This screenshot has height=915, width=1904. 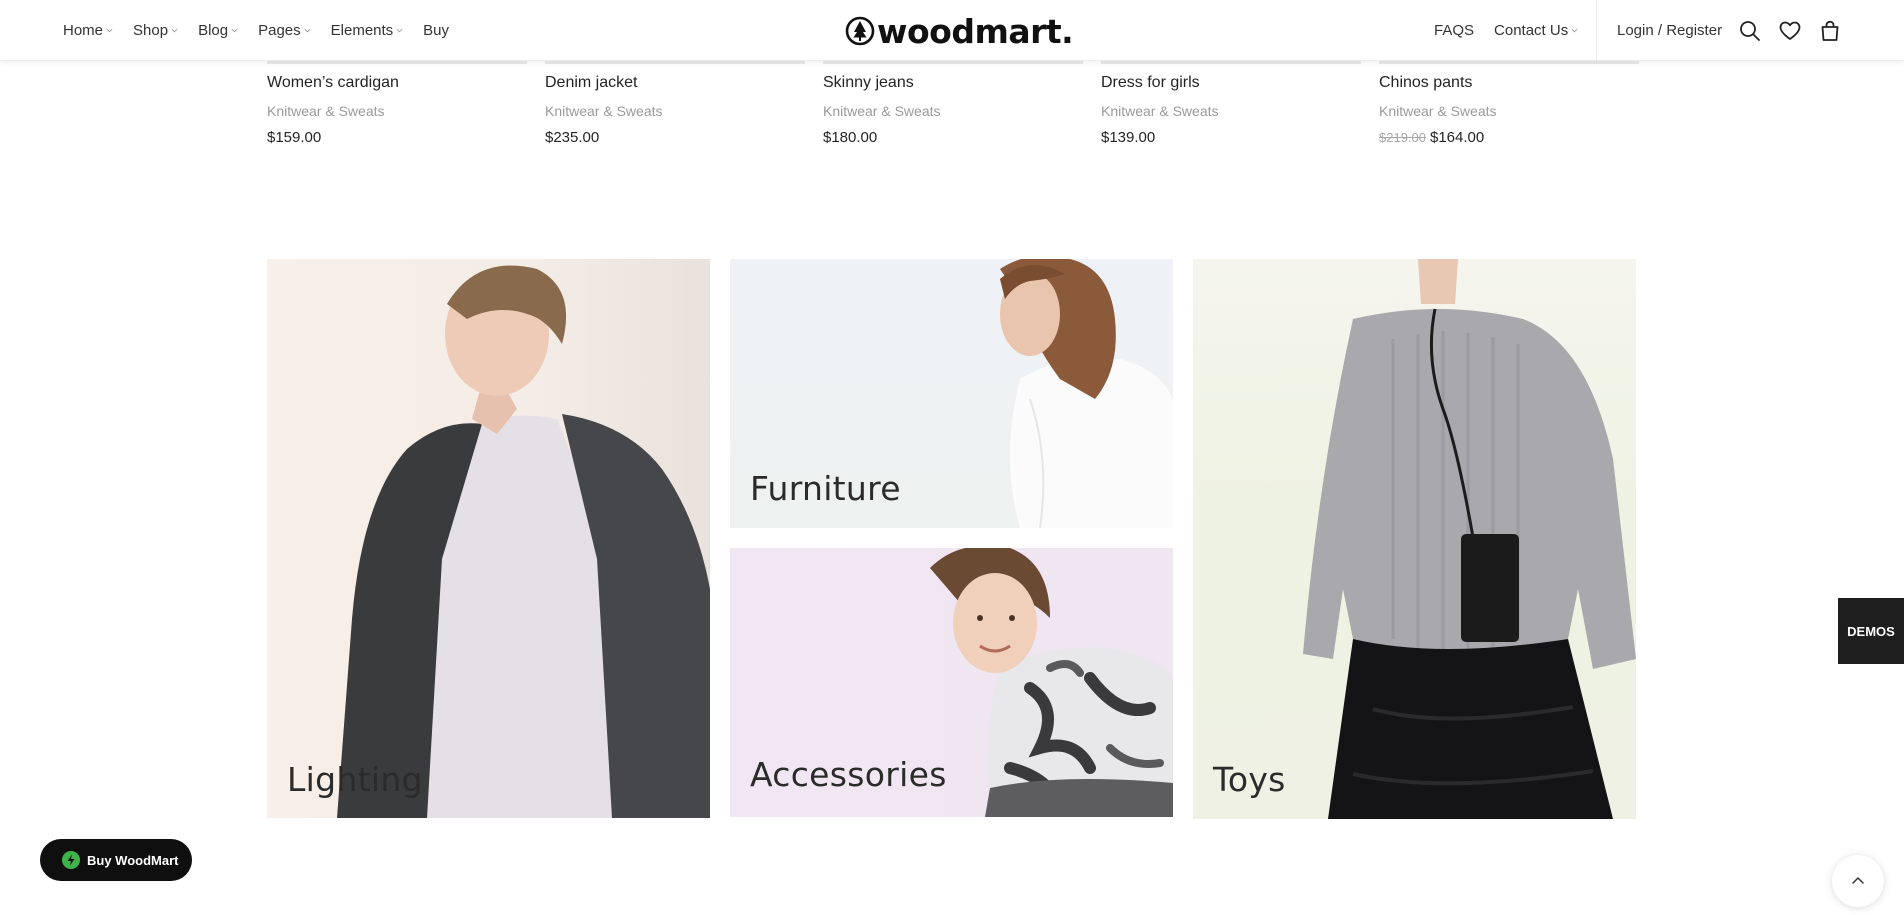 I want to click on nav-elements: Elements, so click(x=367, y=30).